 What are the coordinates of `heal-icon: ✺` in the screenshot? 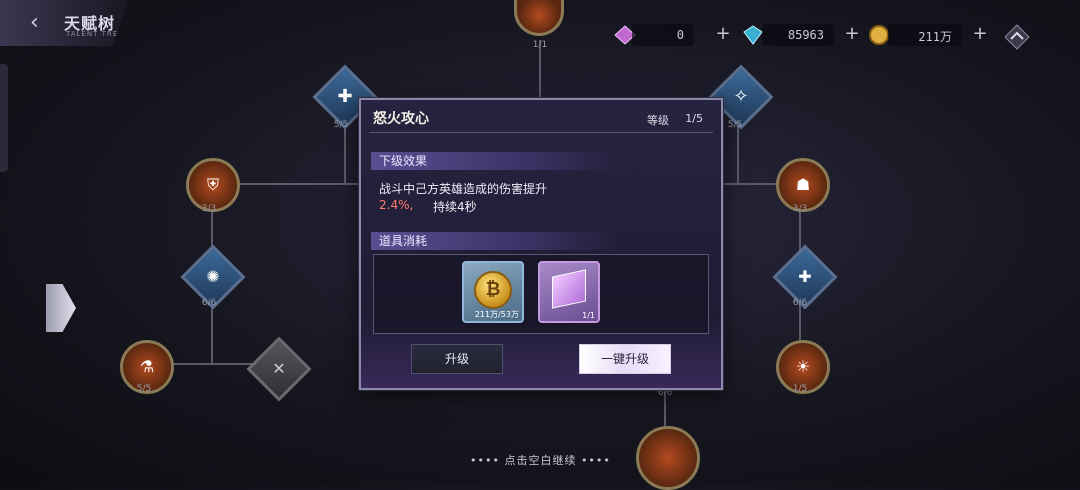 It's located at (213, 276).